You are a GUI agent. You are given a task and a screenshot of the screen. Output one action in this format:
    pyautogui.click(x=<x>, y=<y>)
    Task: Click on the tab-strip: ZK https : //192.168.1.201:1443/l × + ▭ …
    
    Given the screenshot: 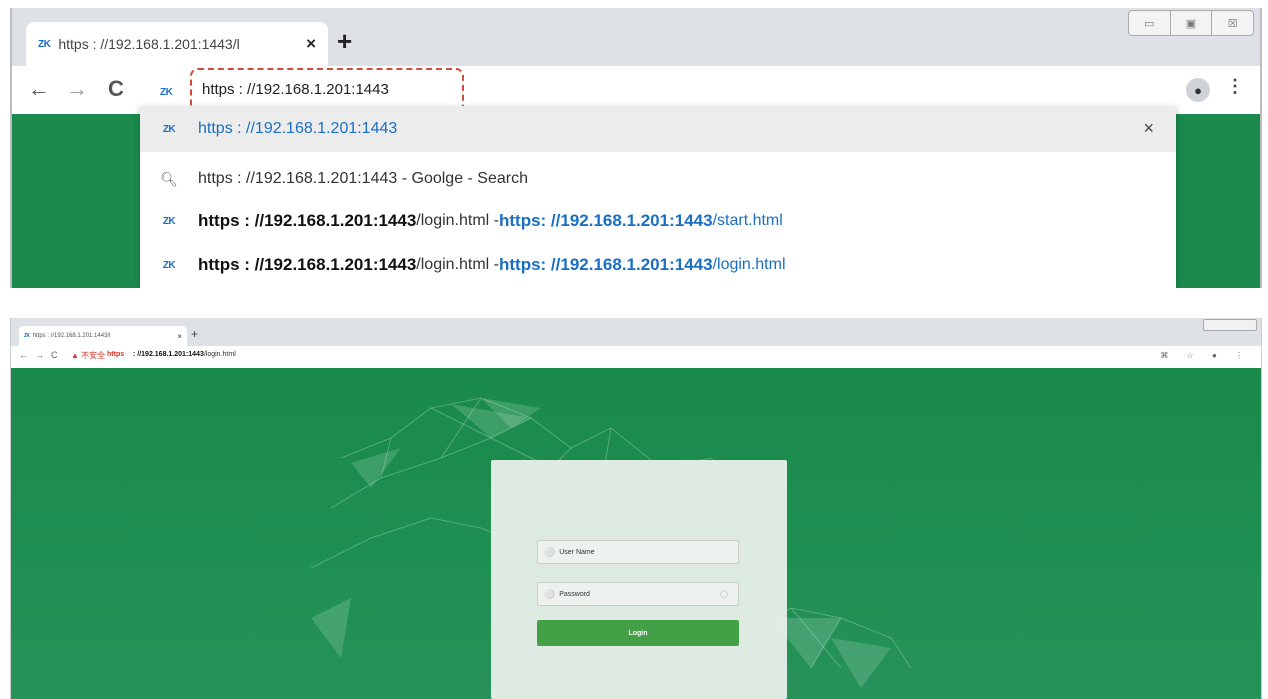 What is the action you would take?
    pyautogui.click(x=636, y=37)
    